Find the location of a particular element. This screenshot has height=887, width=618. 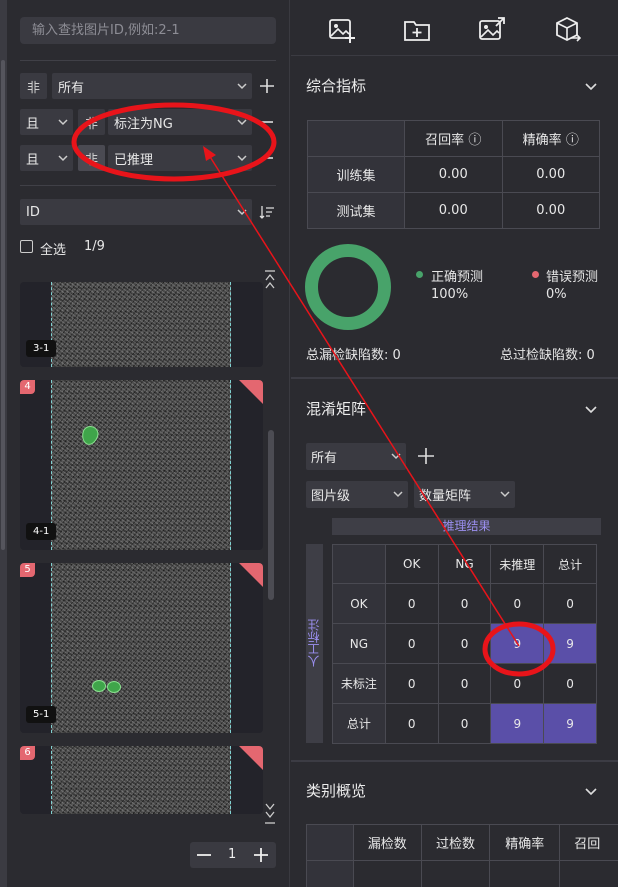

matrix-filter-select: 所有 is located at coordinates (356, 456).